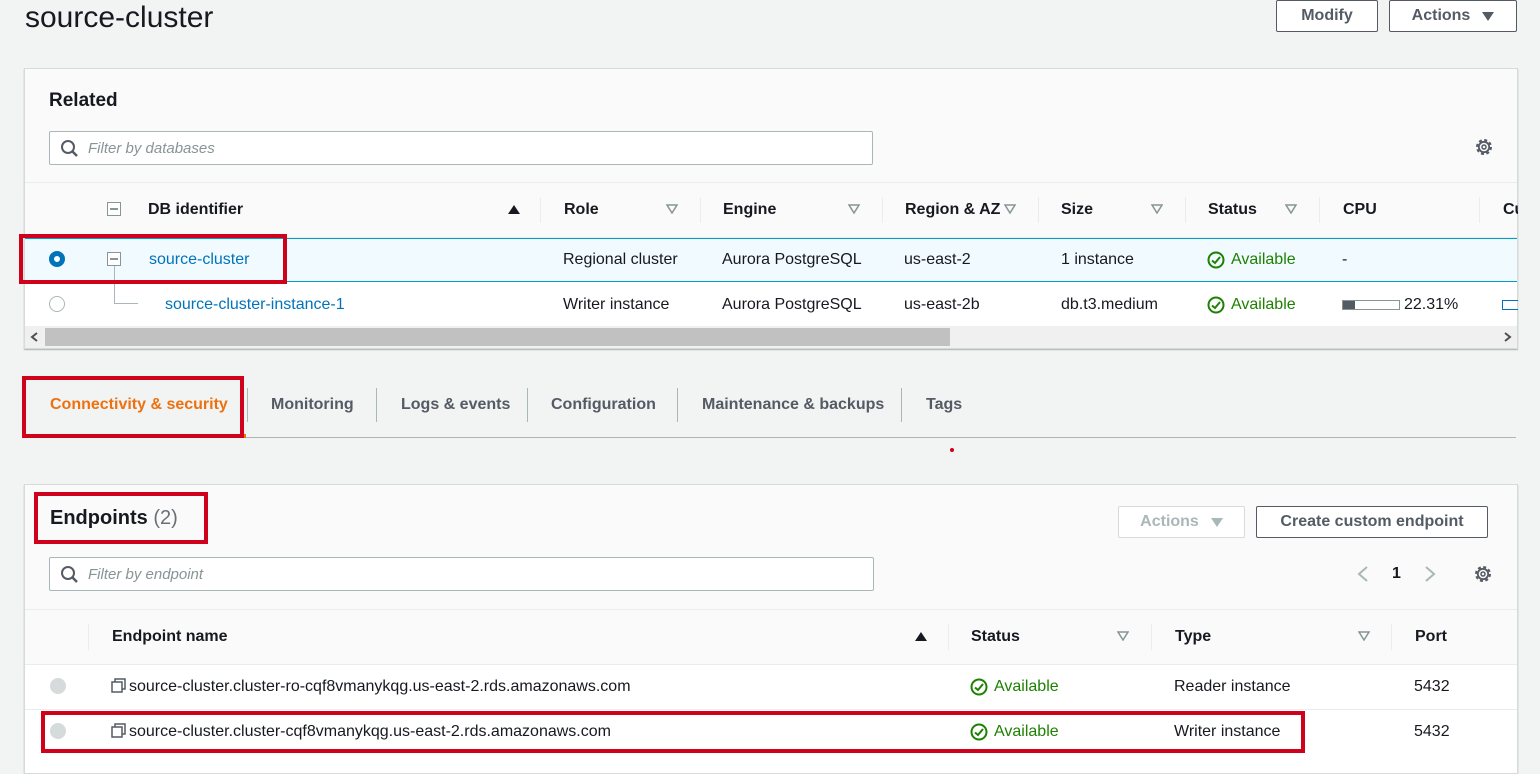 Image resolution: width=1540 pixels, height=774 pixels. I want to click on actions-button: Actions, so click(1453, 16).